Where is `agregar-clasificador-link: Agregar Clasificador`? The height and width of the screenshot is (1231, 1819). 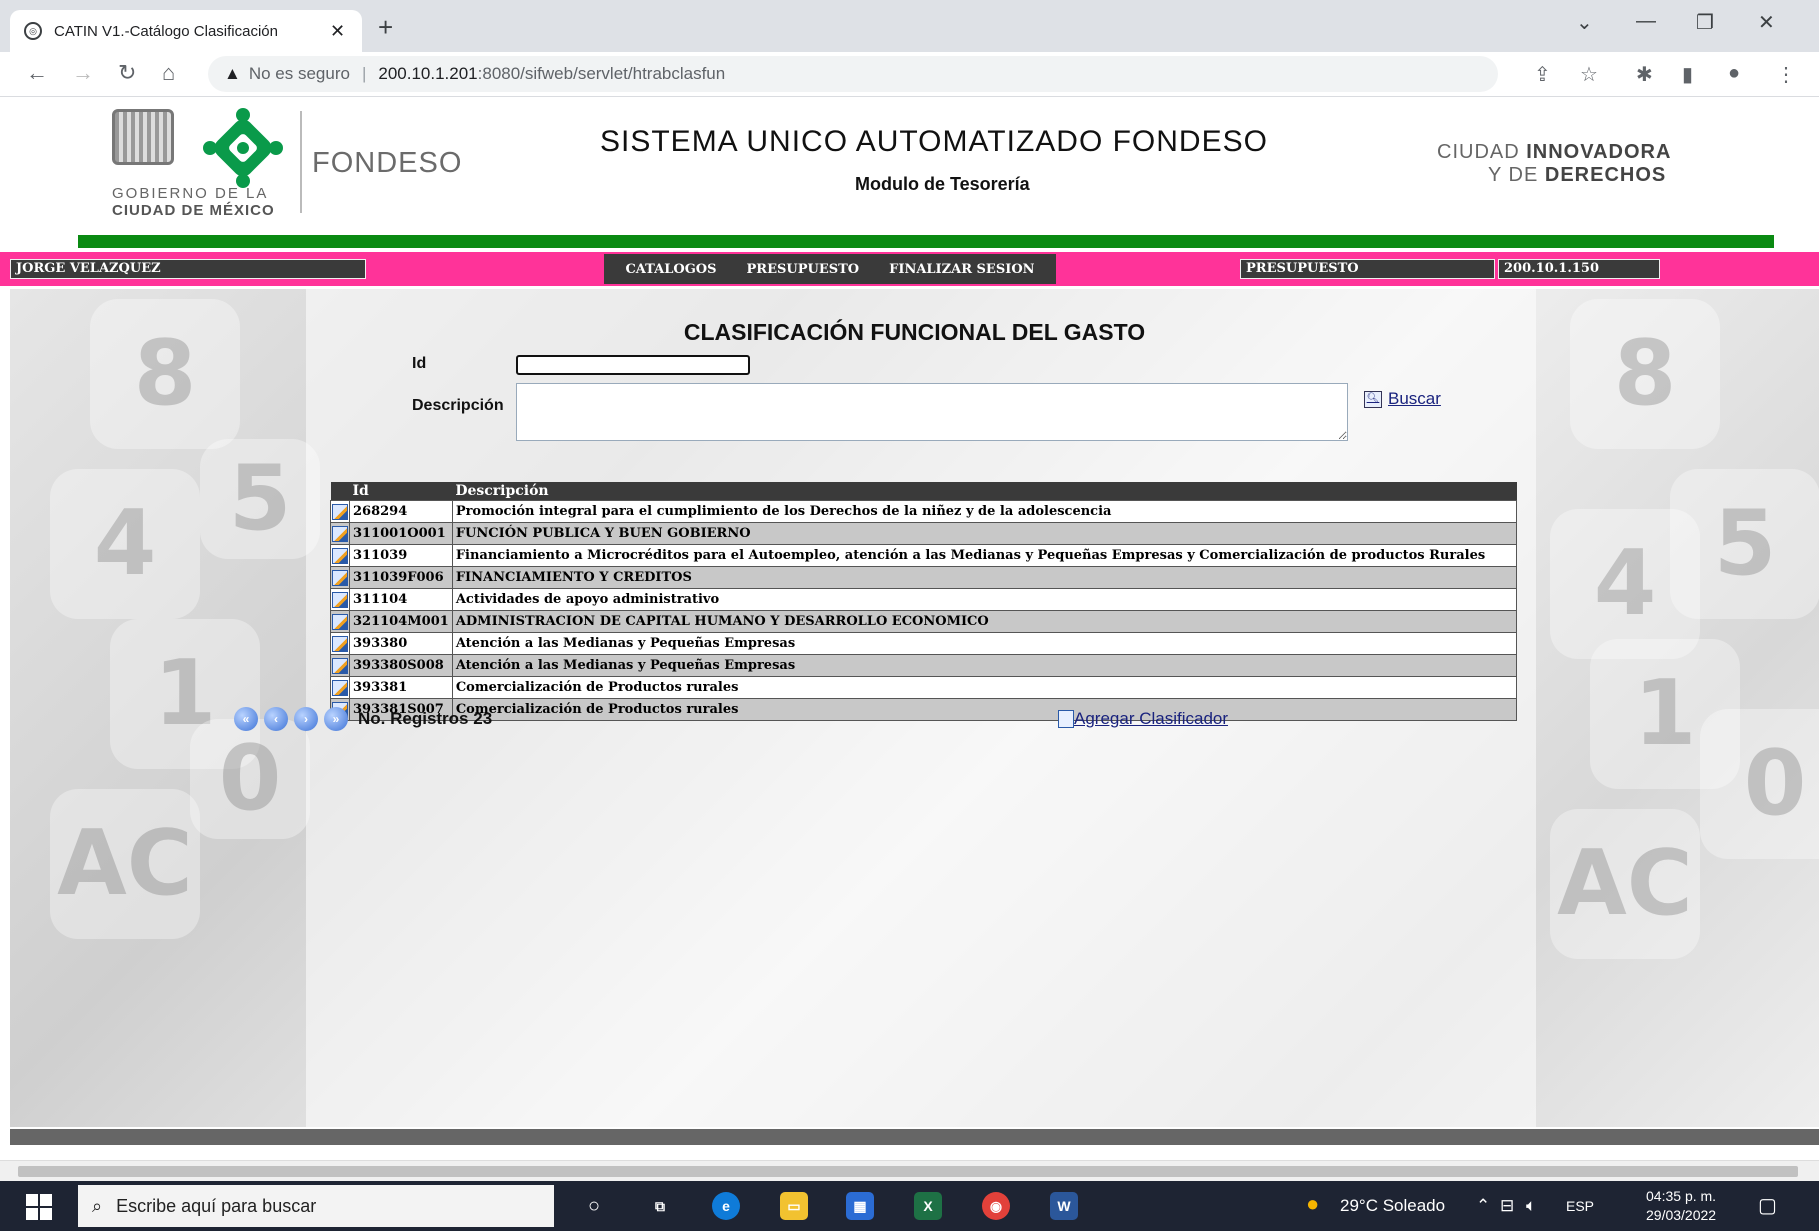
agregar-clasificador-link: Agregar Clasificador is located at coordinates (1143, 719).